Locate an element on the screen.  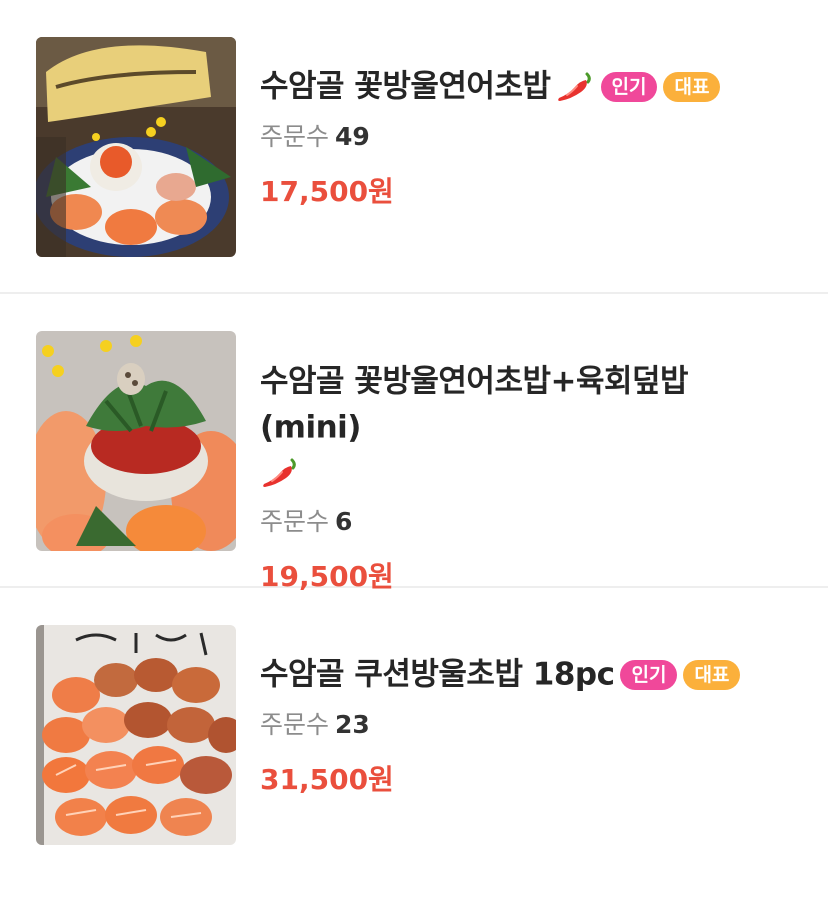
menu-item-info: 수암골 꽃방울연어초밥 인기 대표 주문수 49 17,500원 is located at coordinates (524, 137).